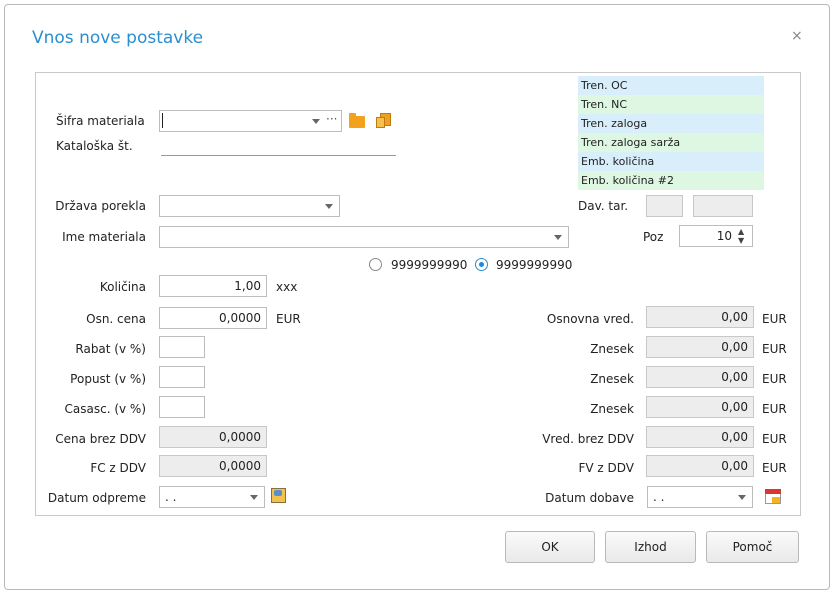 This screenshot has width=835, height=596. Describe the element at coordinates (278, 155) in the screenshot. I see `kataloska-value-line` at that location.